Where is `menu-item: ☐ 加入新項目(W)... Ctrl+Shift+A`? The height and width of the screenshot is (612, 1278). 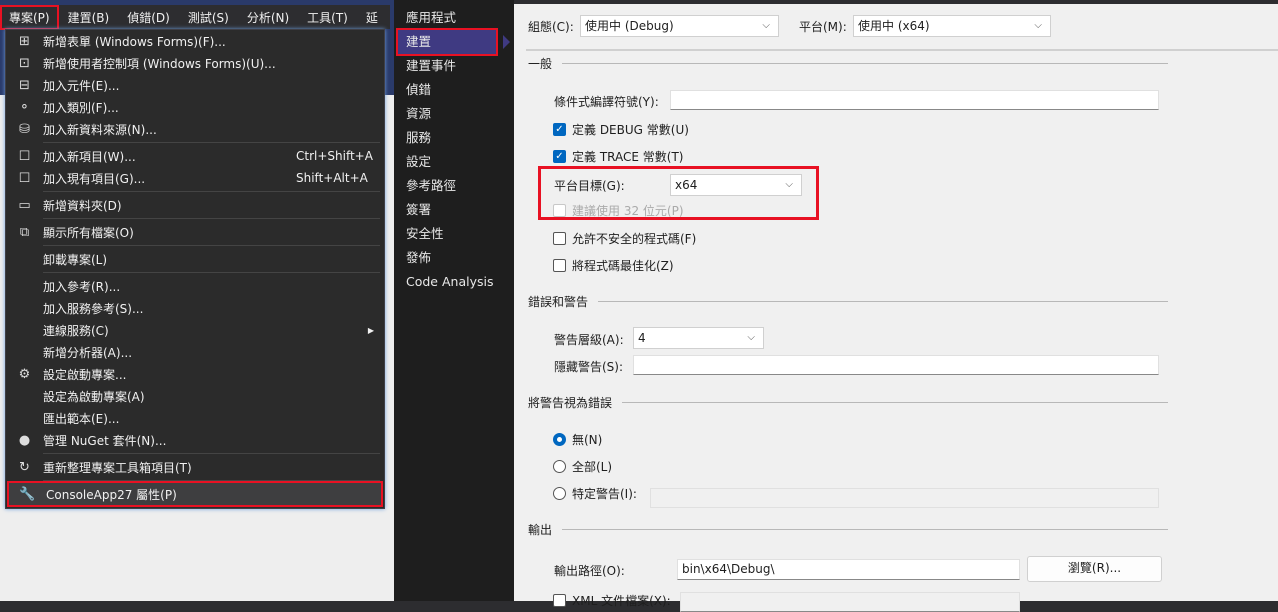
menu-item: ☐ 加入新項目(W)... Ctrl+Shift+A is located at coordinates (195, 156).